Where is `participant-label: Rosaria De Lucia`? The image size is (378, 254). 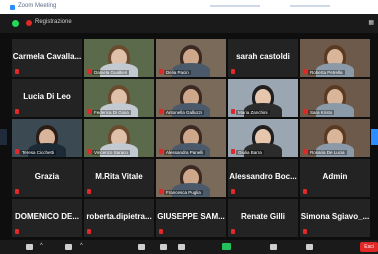 participant-label: Rosaria De Lucia is located at coordinates (327, 152).